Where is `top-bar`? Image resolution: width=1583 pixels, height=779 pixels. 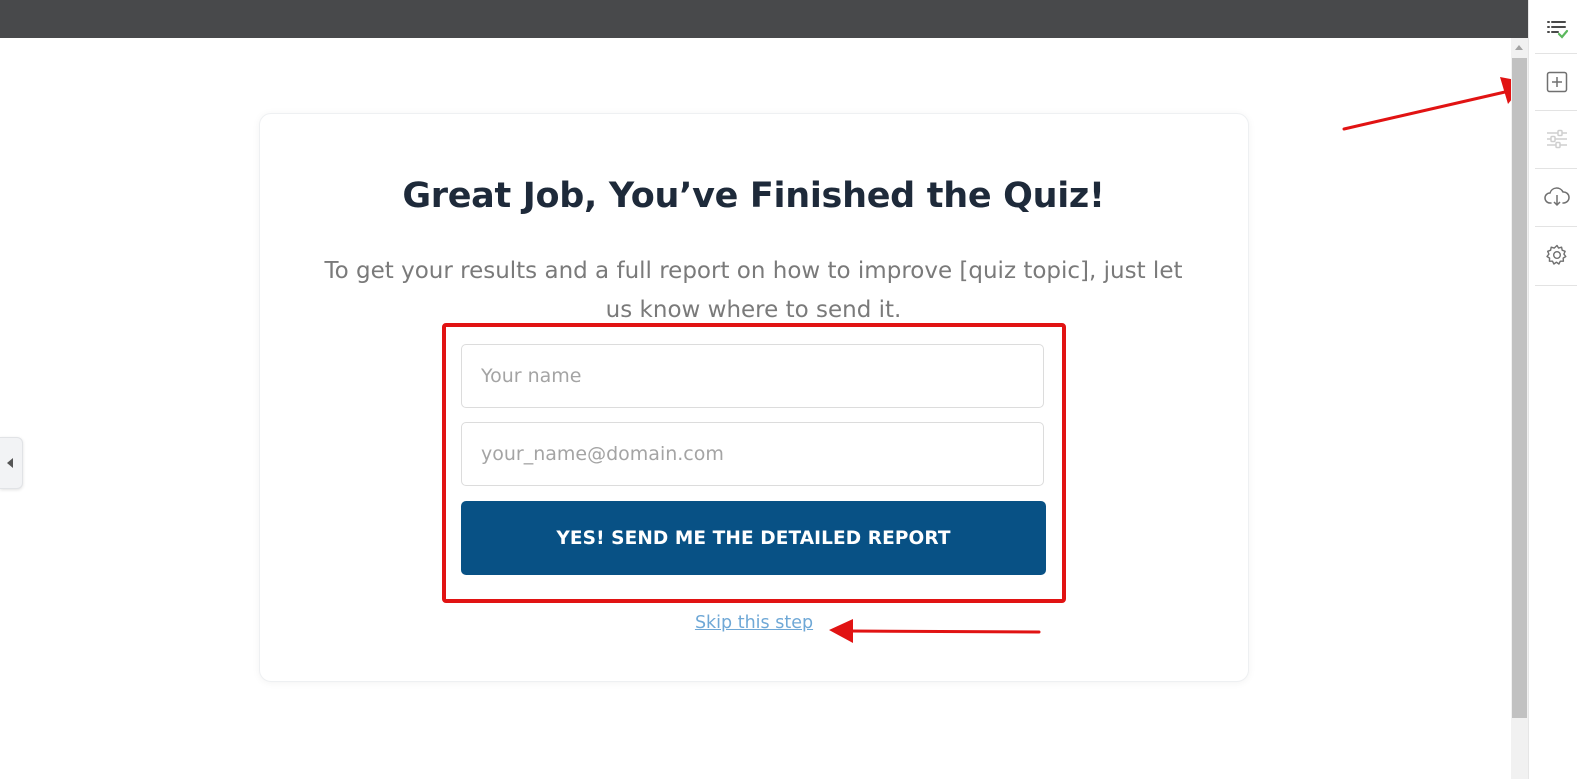 top-bar is located at coordinates (764, 19).